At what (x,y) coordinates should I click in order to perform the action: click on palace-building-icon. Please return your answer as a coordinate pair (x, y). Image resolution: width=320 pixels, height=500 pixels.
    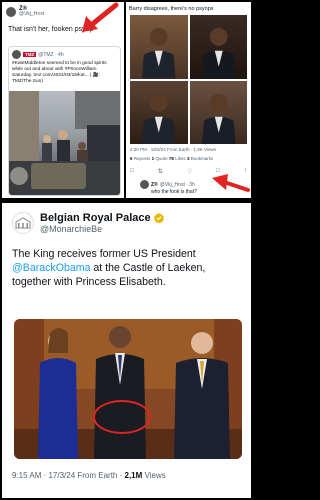
    Looking at the image, I should click on (23, 223).